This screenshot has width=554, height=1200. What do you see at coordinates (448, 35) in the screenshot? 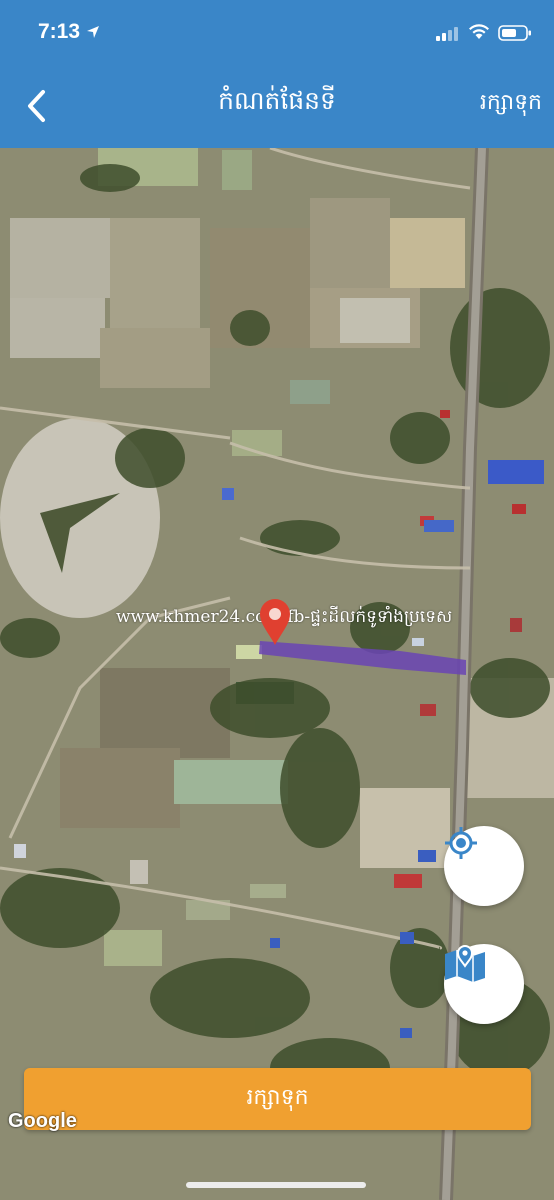
I see `cellular-signal-icon` at bounding box center [448, 35].